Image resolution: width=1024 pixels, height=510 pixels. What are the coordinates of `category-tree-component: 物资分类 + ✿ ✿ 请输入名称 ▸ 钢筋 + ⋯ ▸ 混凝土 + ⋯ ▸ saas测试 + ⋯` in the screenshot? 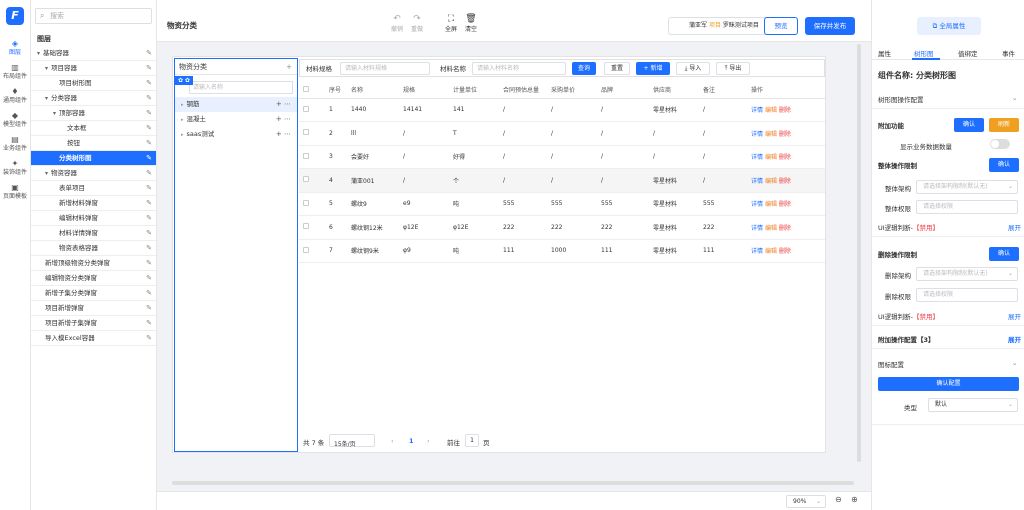 It's located at (236, 255).